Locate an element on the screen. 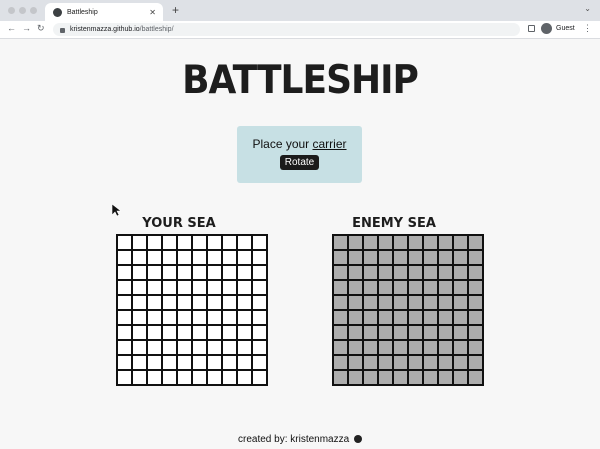 This screenshot has height=449, width=600. profile-button: Guest is located at coordinates (558, 28).